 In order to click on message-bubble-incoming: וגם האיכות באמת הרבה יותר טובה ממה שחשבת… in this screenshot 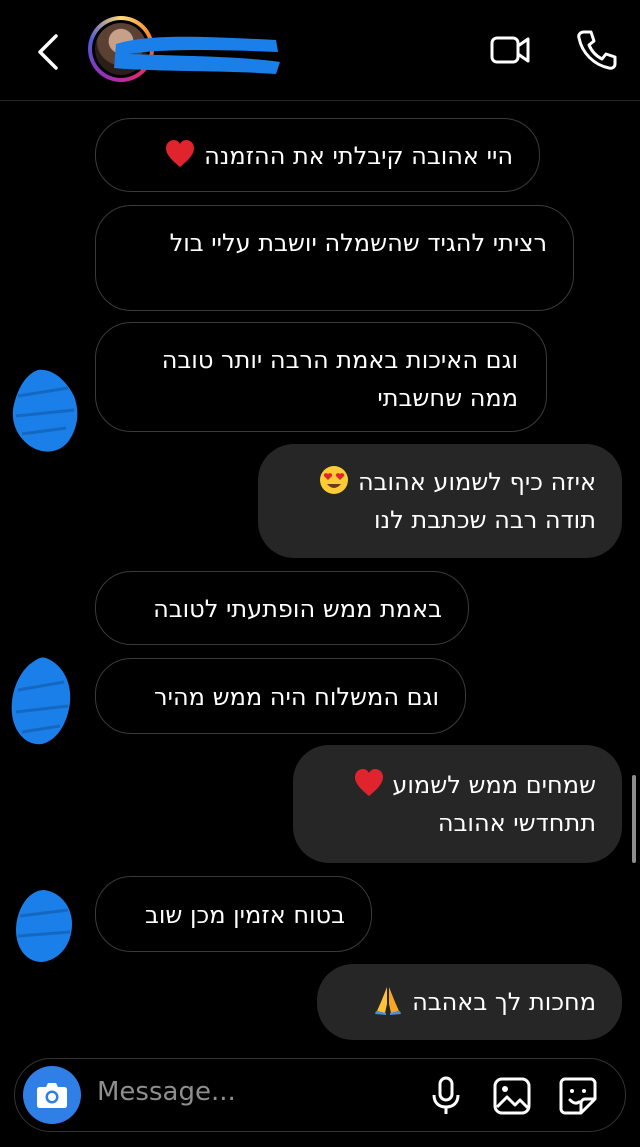, I will do `click(321, 377)`.